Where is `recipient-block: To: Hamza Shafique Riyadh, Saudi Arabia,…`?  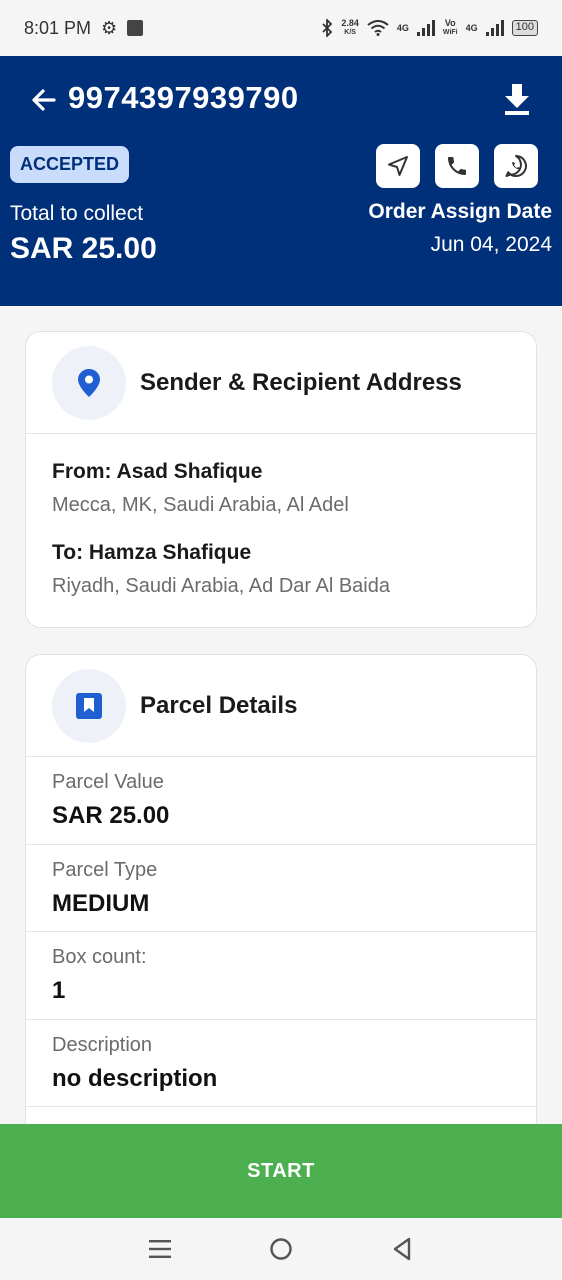
recipient-block: To: Hamza Shafique Riyadh, Saudi Arabia,… is located at coordinates (281, 569).